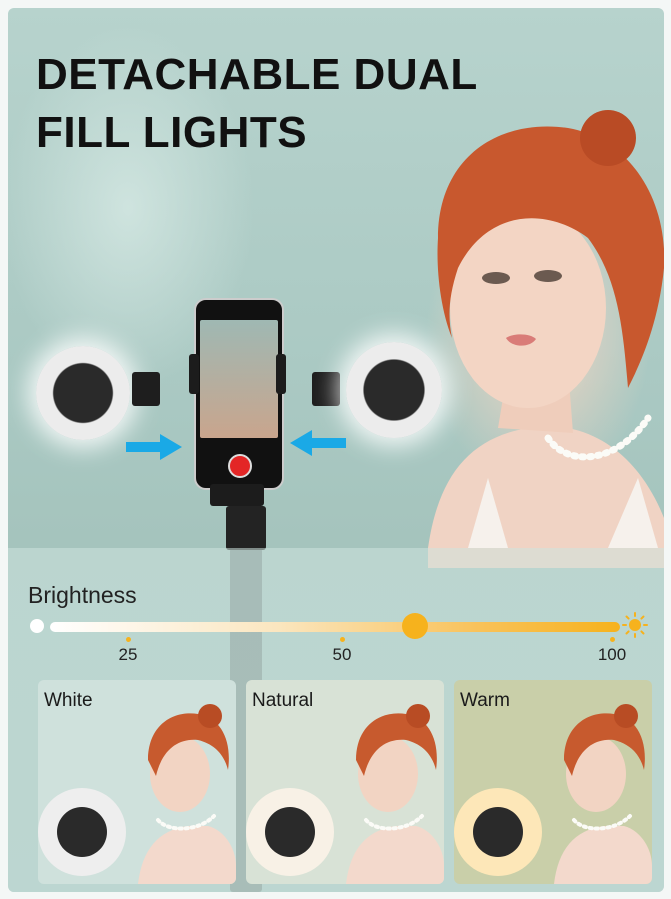 The image size is (671, 899). What do you see at coordinates (635, 625) in the screenshot?
I see `sun-icon` at bounding box center [635, 625].